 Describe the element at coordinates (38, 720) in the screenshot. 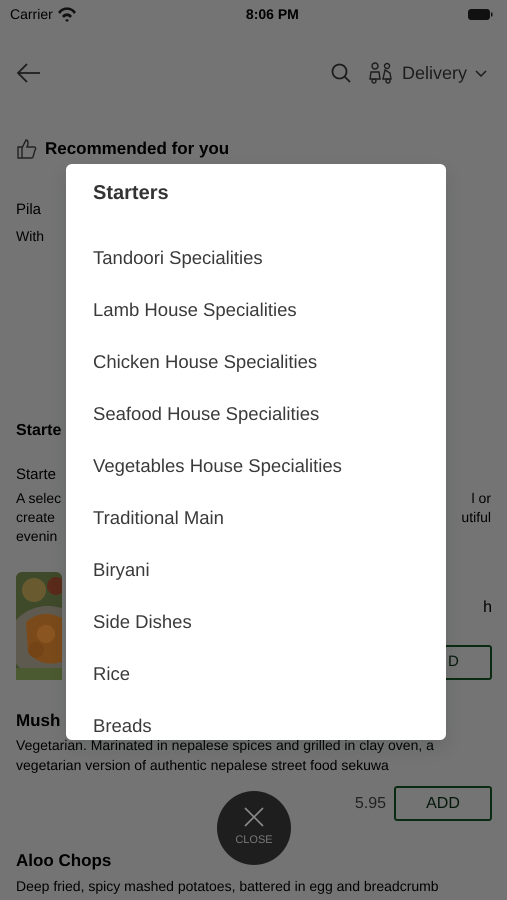

I see `dish-name: Mush` at that location.